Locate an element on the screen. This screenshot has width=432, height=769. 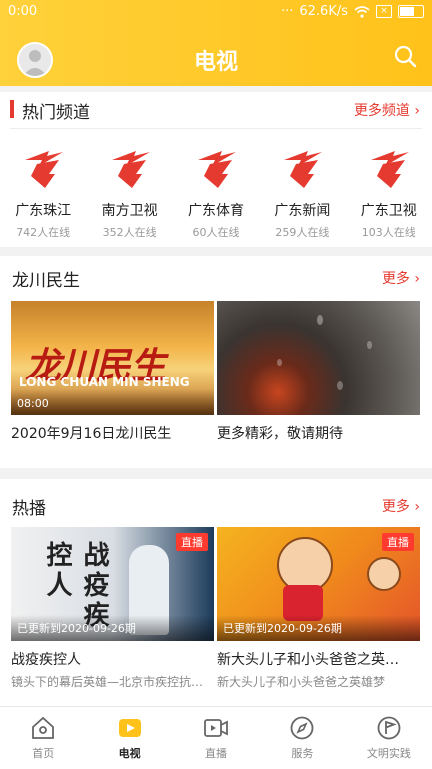
divider is located at coordinates (216, 128).